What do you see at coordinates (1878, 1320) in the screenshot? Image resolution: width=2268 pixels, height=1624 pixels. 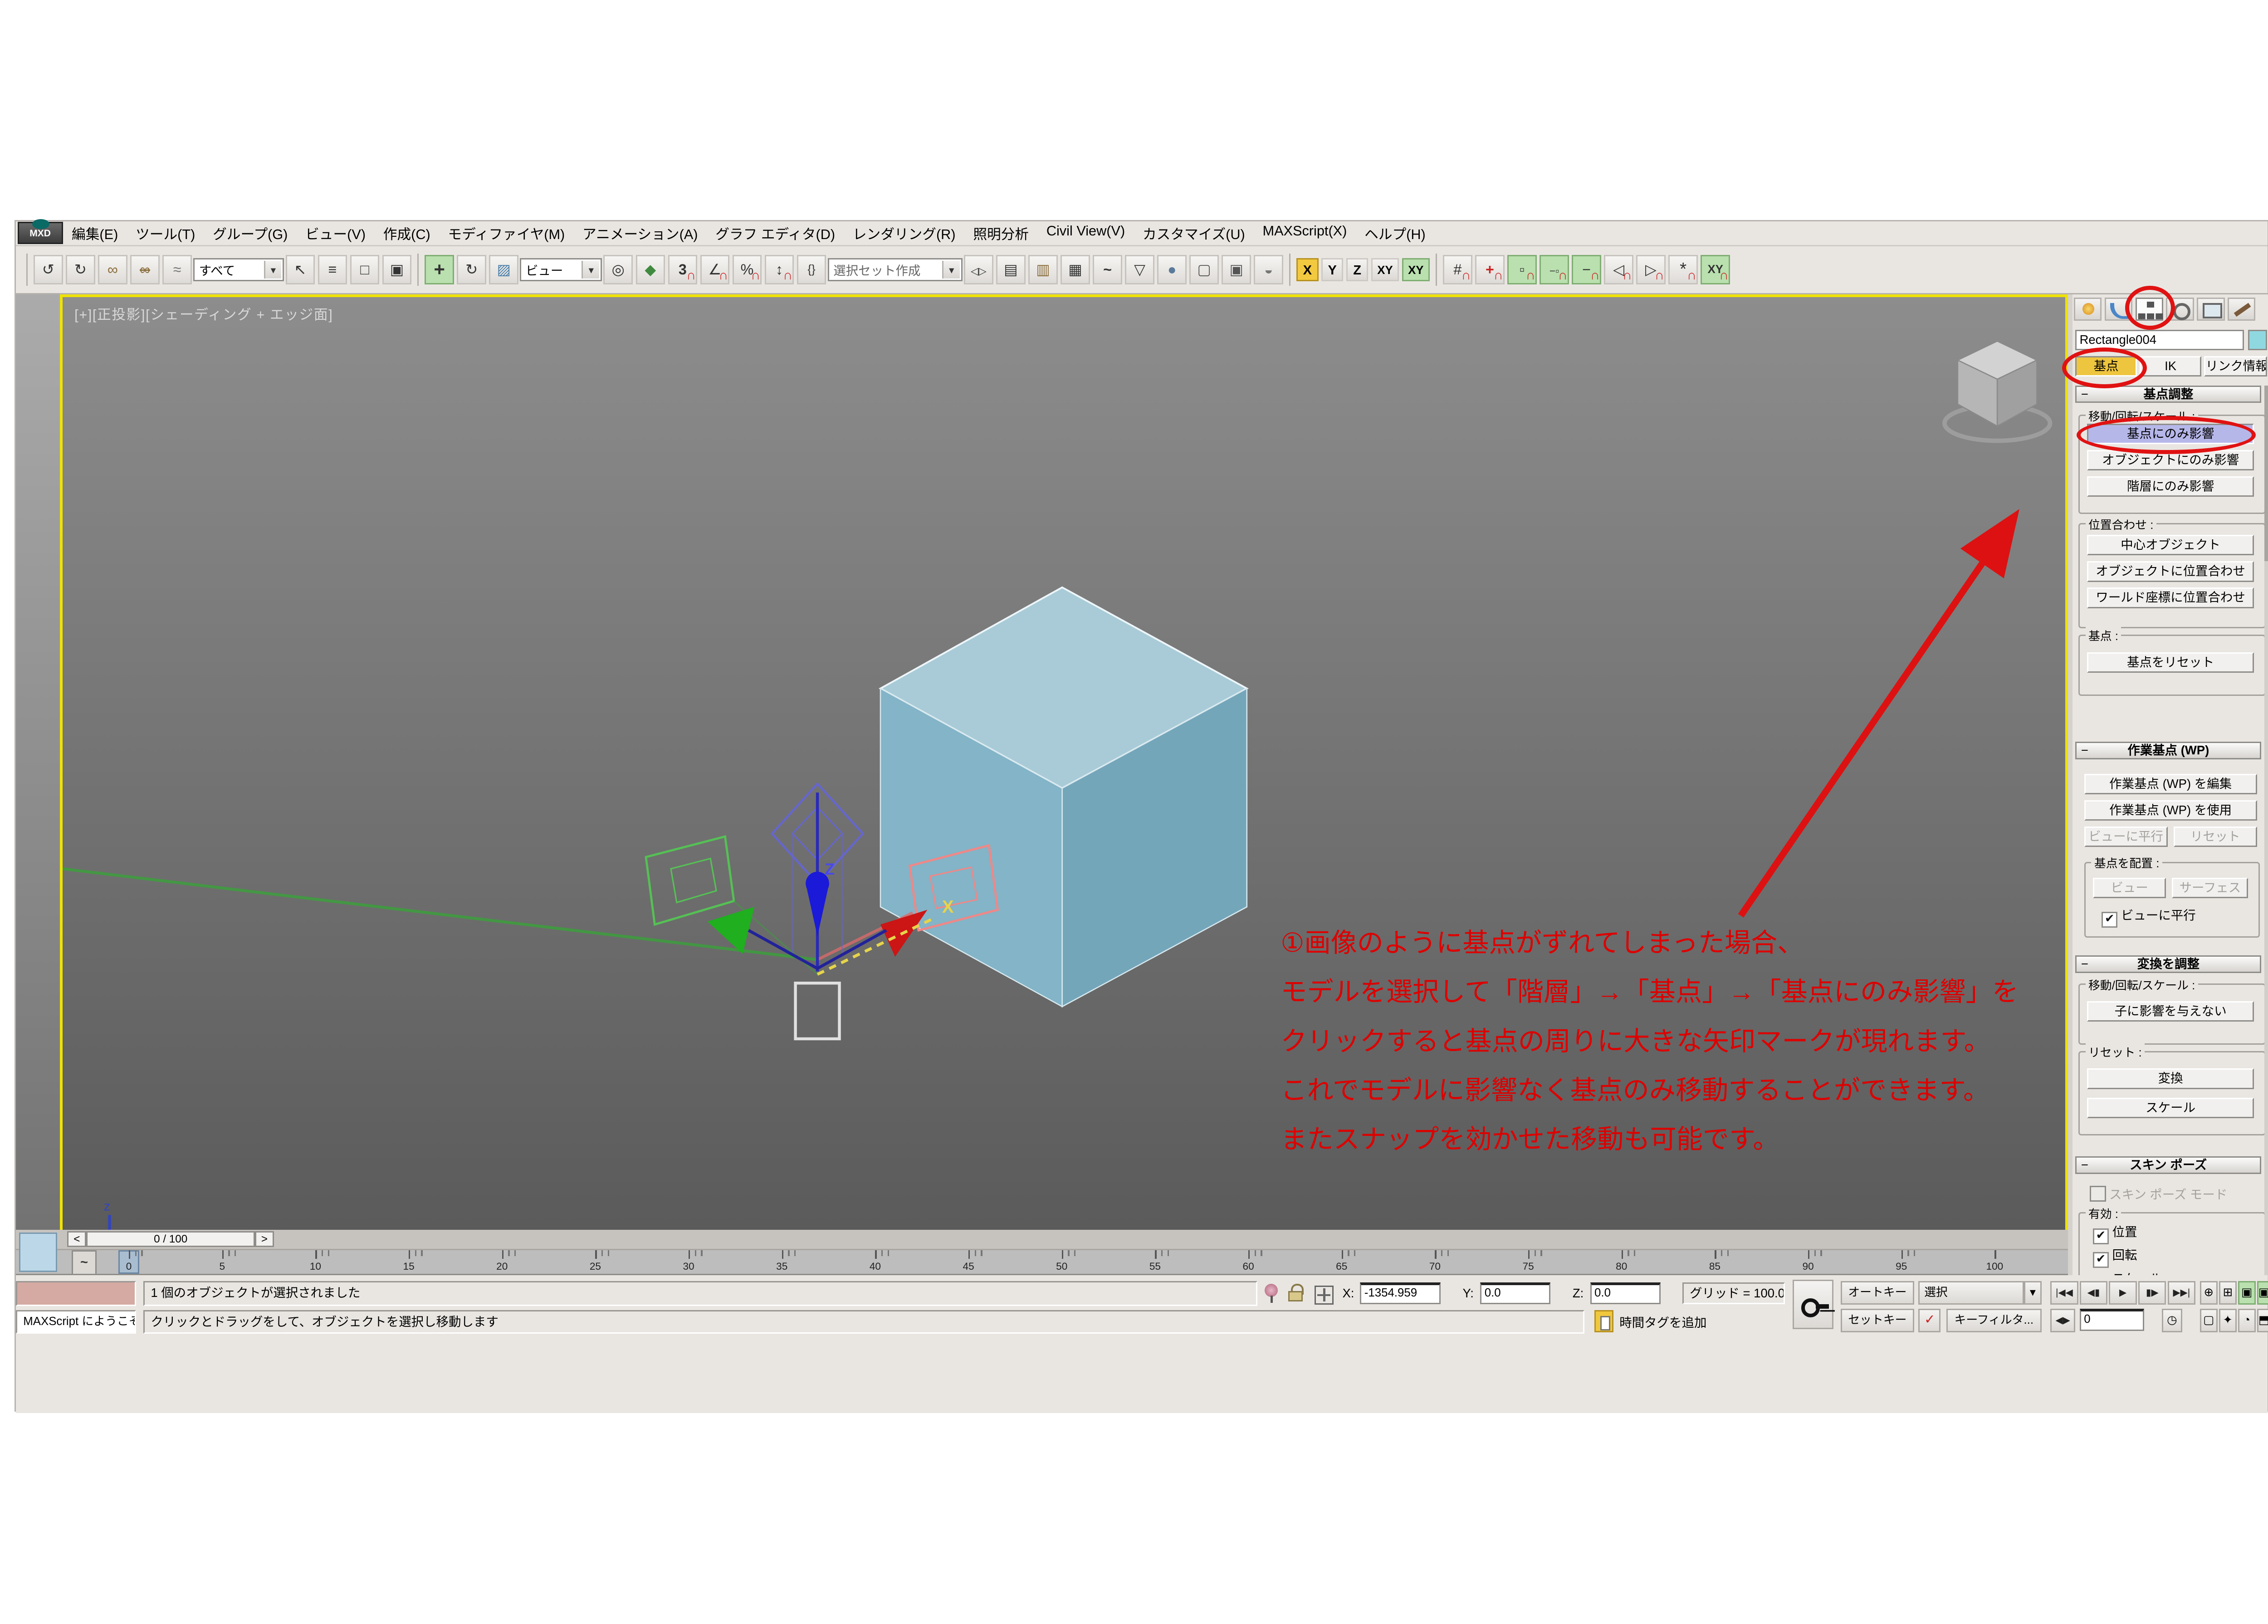 I see `set-key-button: セットキー` at bounding box center [1878, 1320].